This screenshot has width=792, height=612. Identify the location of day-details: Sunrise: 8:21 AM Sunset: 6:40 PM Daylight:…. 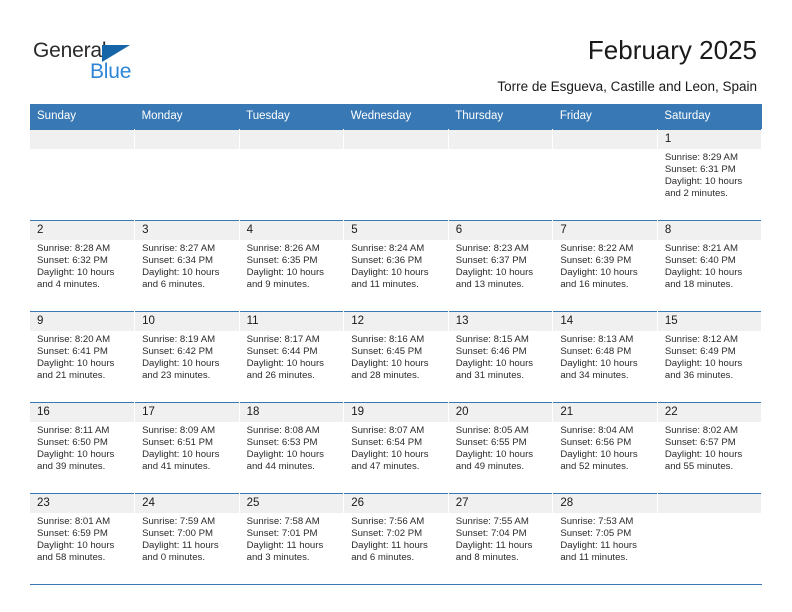
(710, 265).